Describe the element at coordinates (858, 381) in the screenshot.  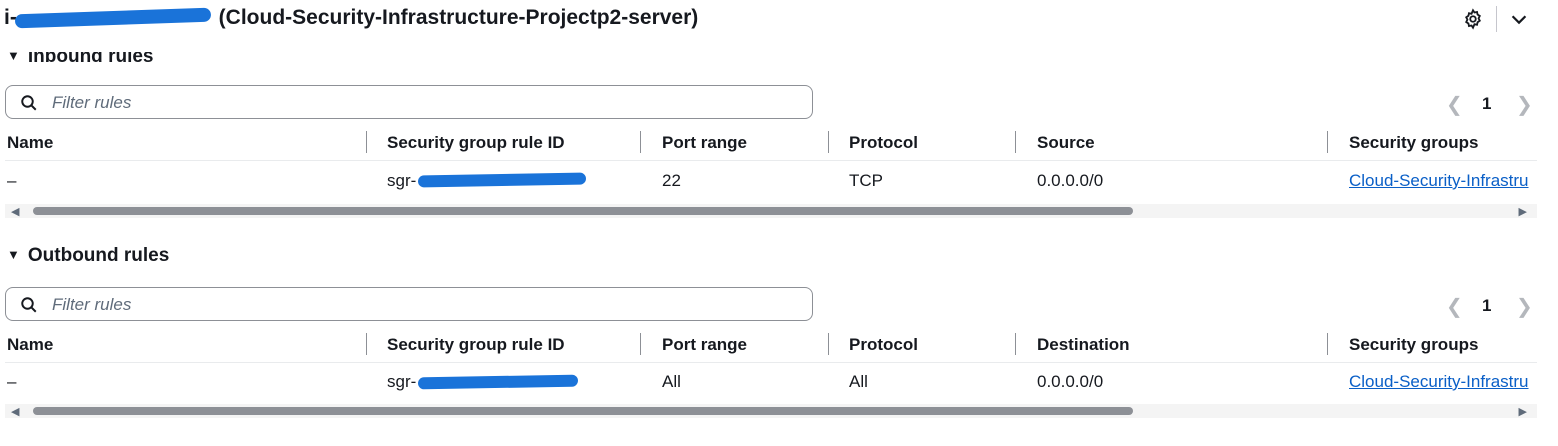
I see `cell-protocol: All` at that location.